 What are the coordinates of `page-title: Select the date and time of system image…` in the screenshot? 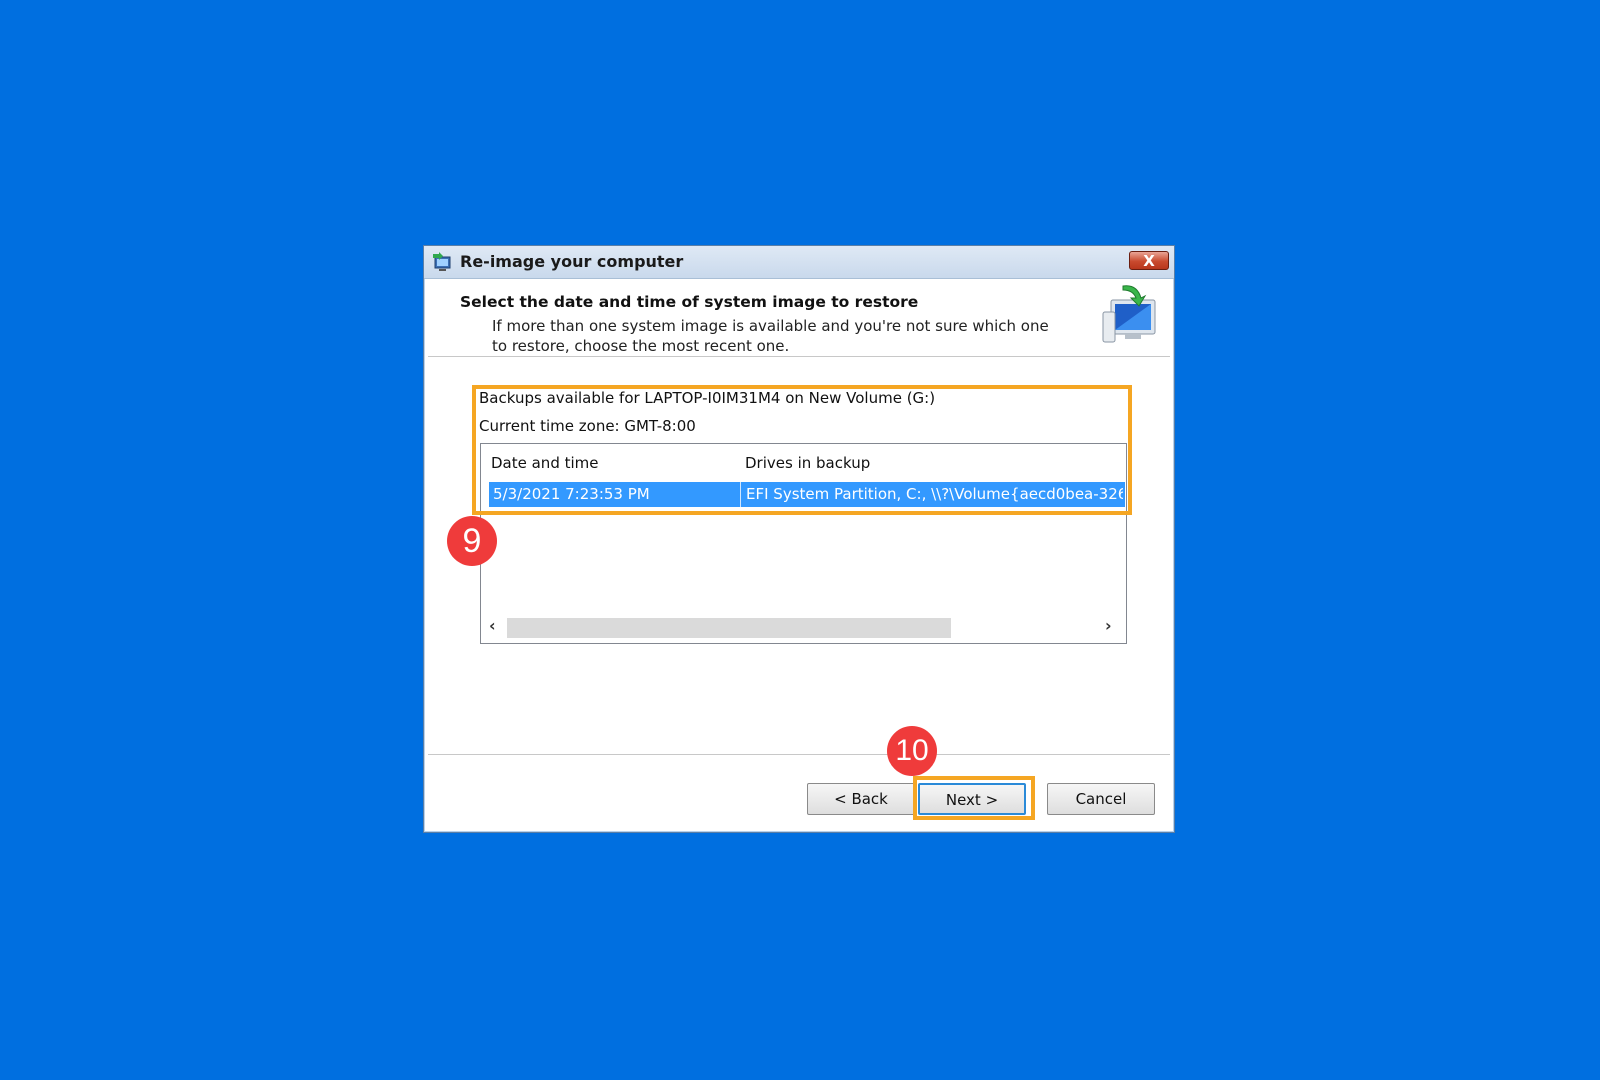 It's located at (689, 302).